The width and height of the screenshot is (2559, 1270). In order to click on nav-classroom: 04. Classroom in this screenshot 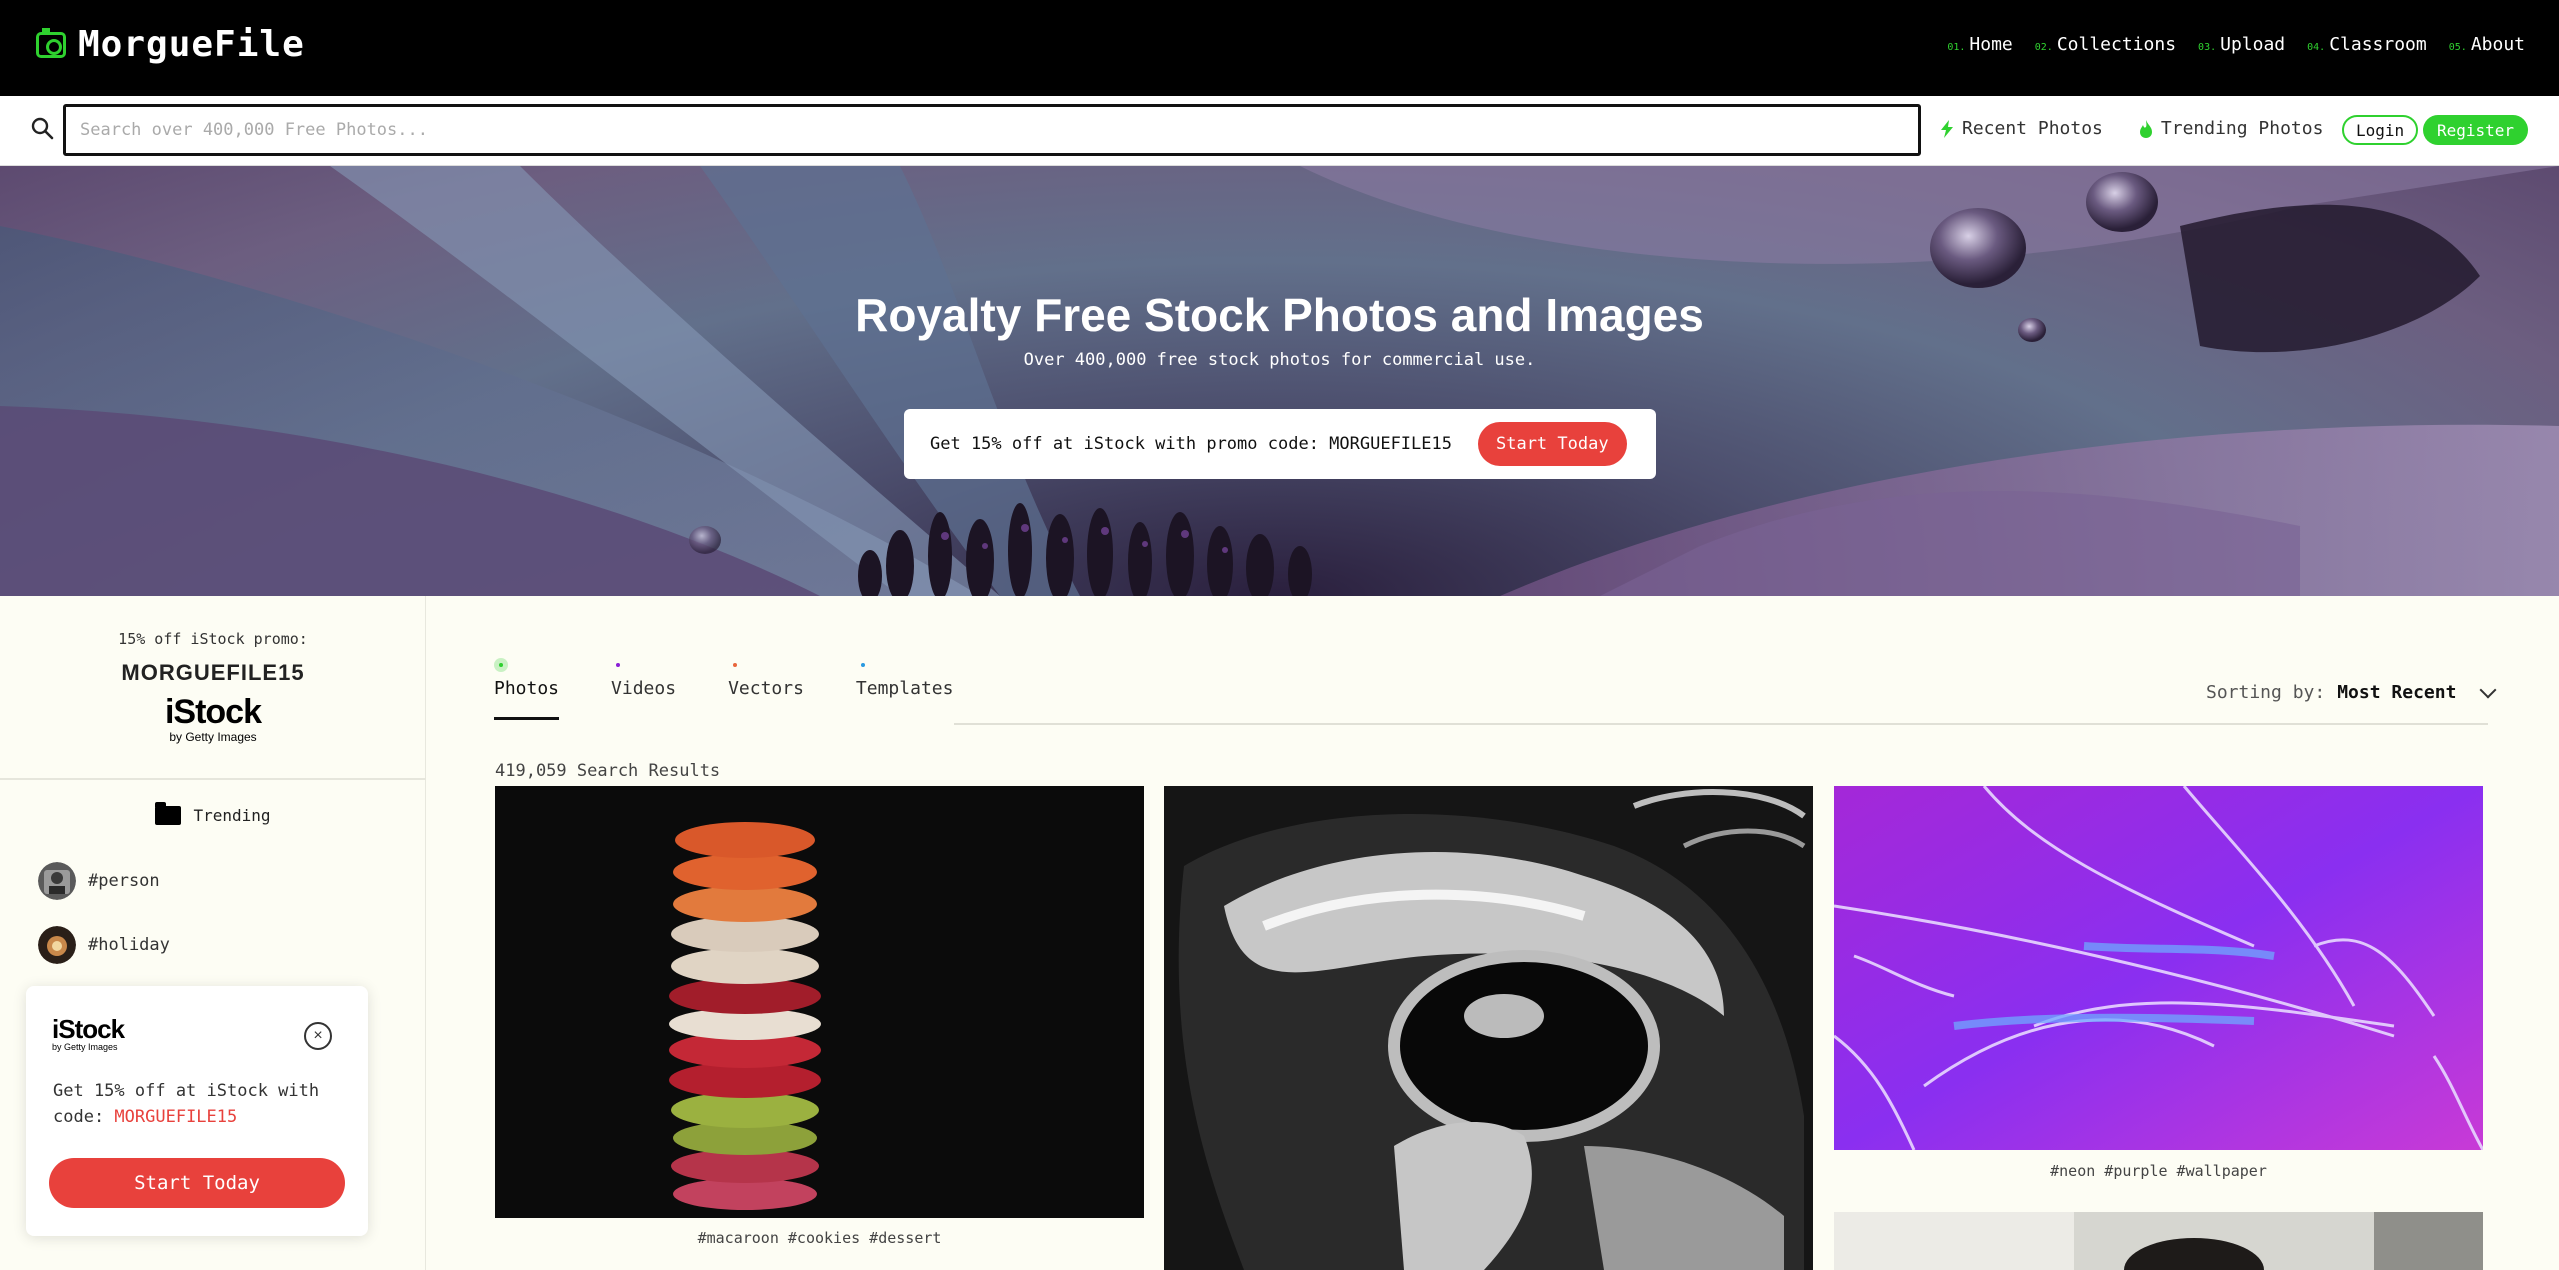, I will do `click(2367, 44)`.